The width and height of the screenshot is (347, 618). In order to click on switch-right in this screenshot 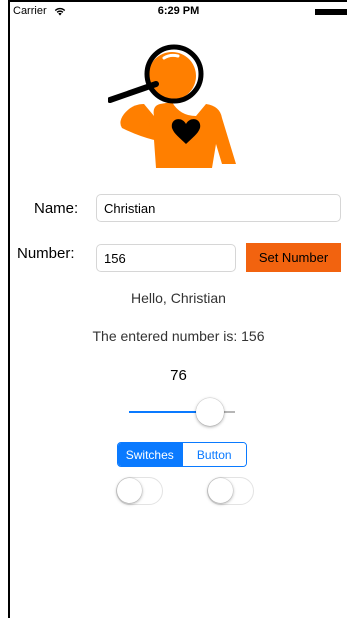, I will do `click(230, 491)`.